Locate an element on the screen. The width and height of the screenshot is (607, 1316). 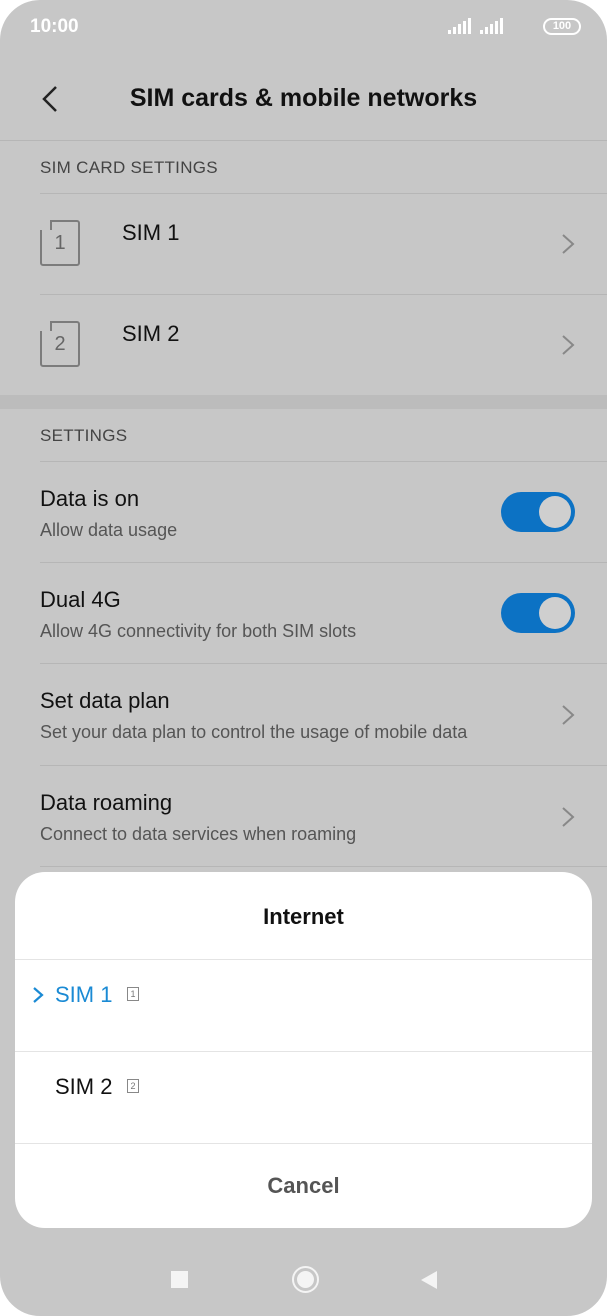
header: SIM cards & mobile networks is located at coordinates (303, 98).